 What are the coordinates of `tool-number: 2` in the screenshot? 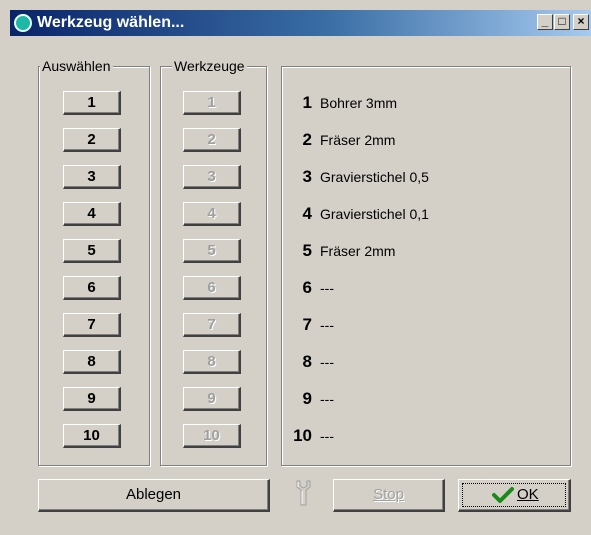 It's located at (307, 139).